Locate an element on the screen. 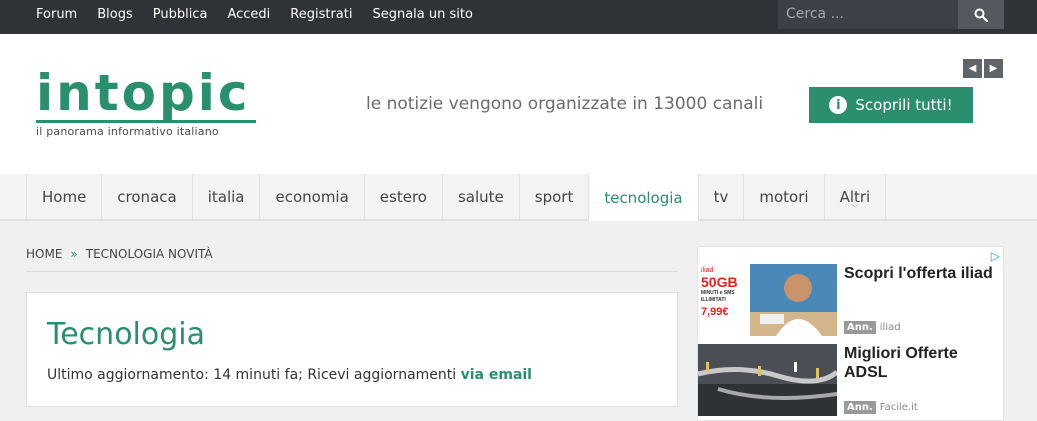 The image size is (1037, 421). ad-image-text: iliad 50GB MINUTI e SMS ILLIMITATI 7,99€ is located at coordinates (724, 292).